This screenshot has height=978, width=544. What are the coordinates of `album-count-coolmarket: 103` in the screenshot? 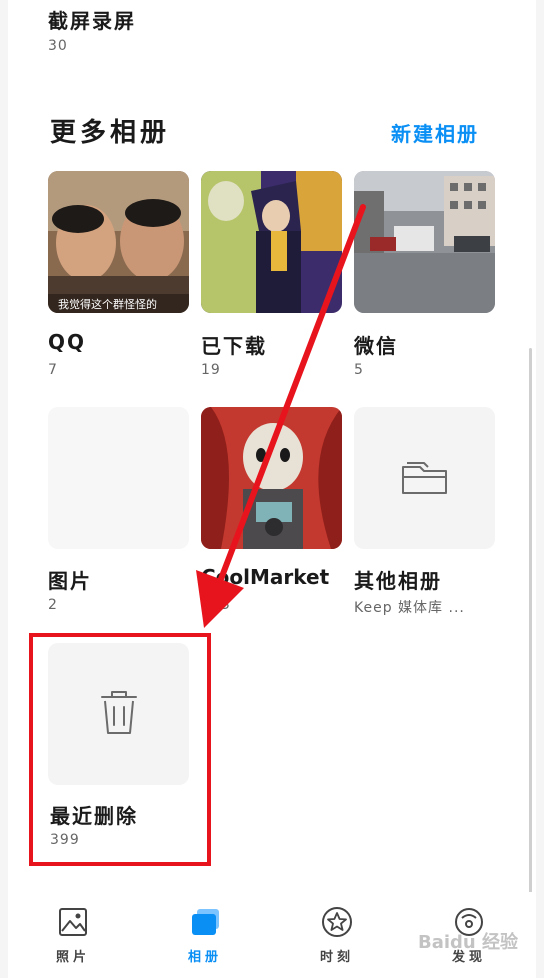 It's located at (216, 605).